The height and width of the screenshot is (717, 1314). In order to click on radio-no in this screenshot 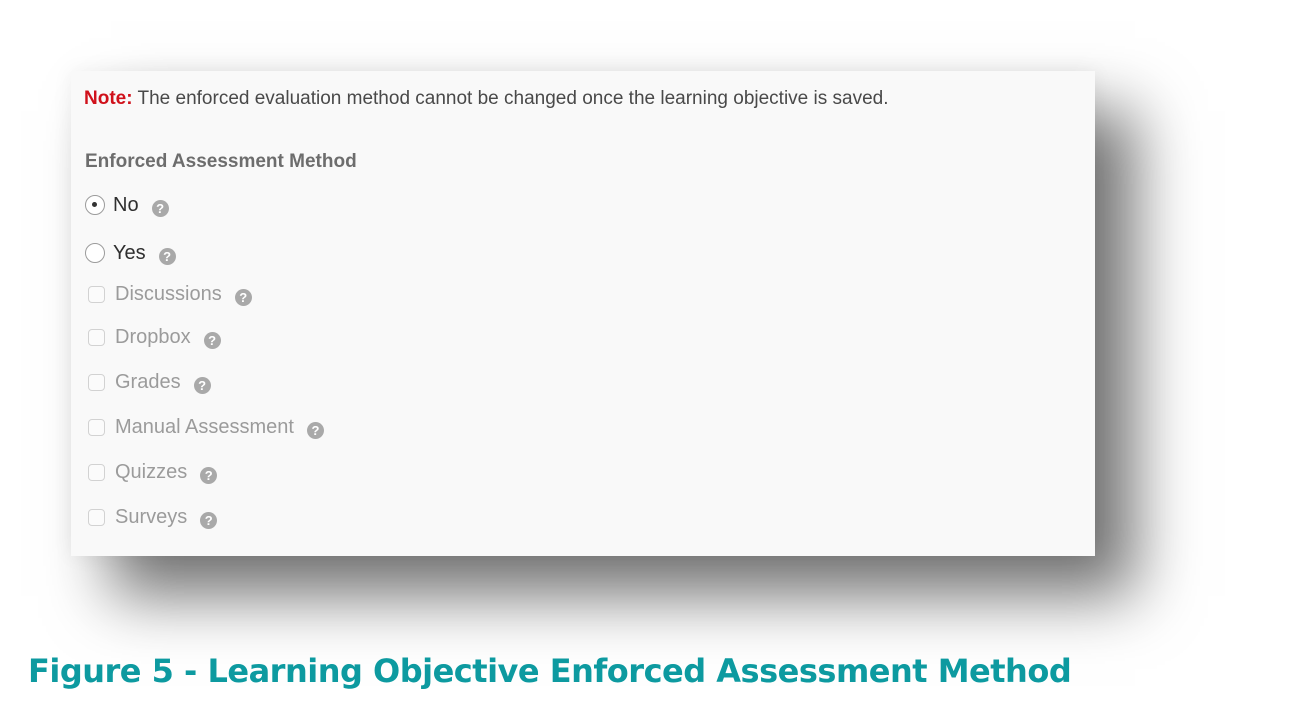, I will do `click(95, 205)`.